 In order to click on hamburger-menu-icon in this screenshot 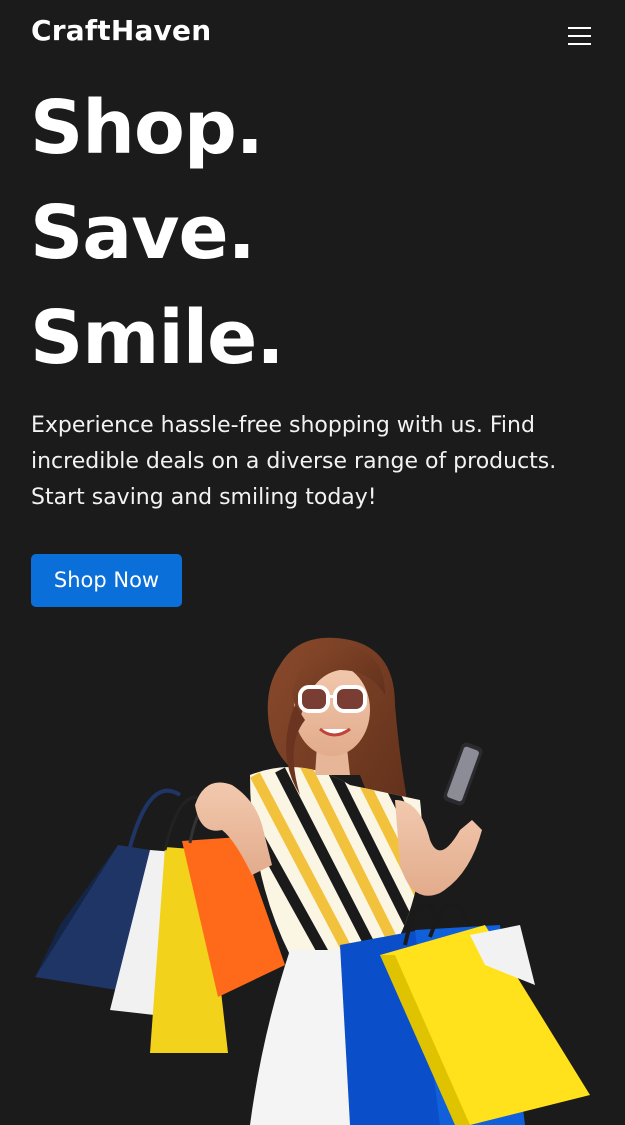, I will do `click(579, 36)`.